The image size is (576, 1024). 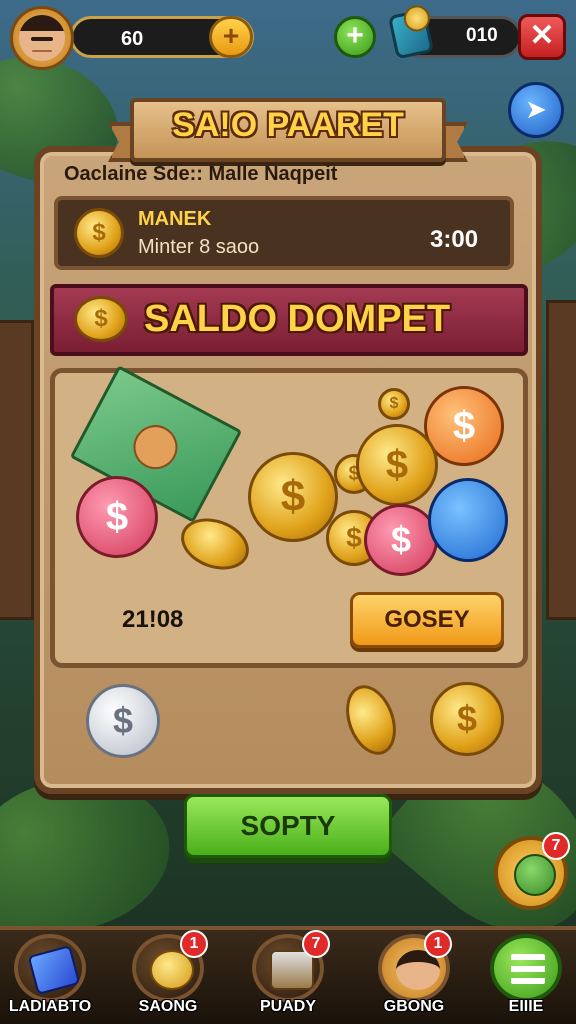 What do you see at coordinates (288, 125) in the screenshot?
I see `panel-title: SA!O PAARET` at bounding box center [288, 125].